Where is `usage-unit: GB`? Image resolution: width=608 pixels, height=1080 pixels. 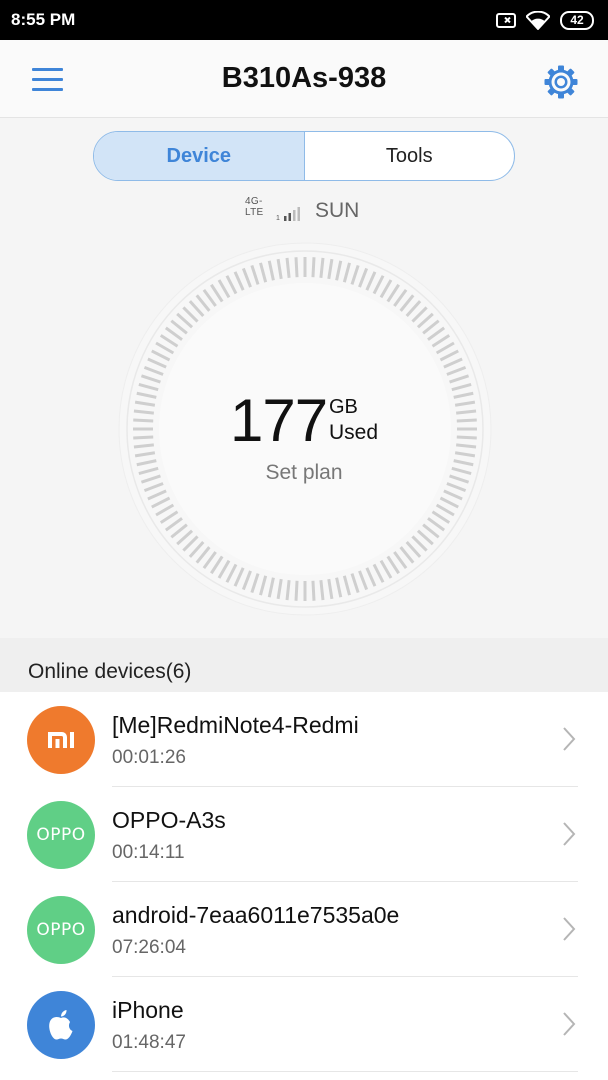 usage-unit: GB is located at coordinates (343, 407).